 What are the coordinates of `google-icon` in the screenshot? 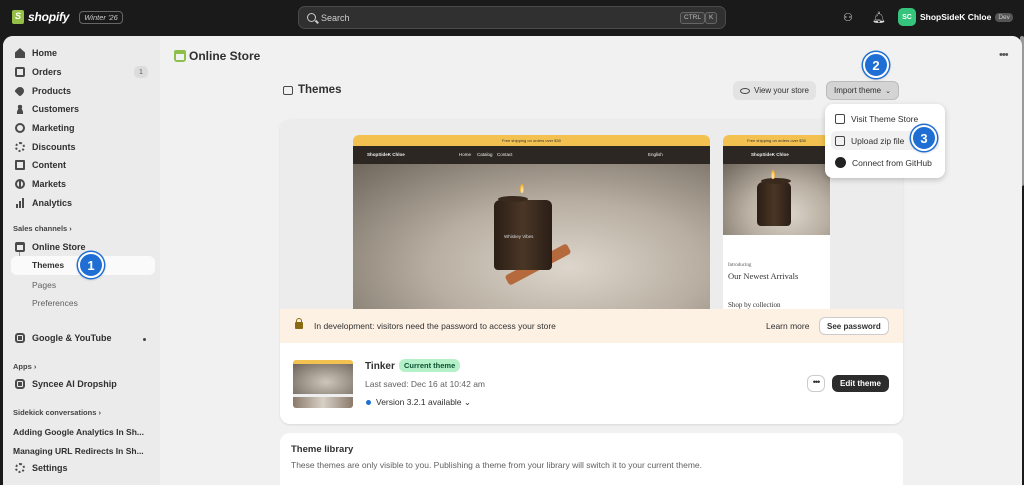 It's located at (20, 338).